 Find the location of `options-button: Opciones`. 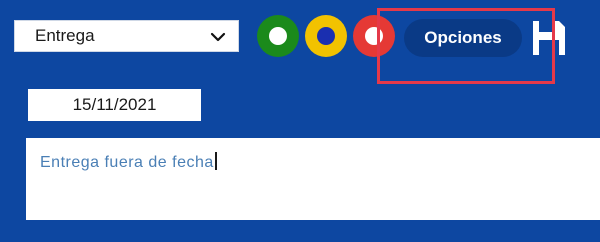

options-button: Opciones is located at coordinates (463, 38).